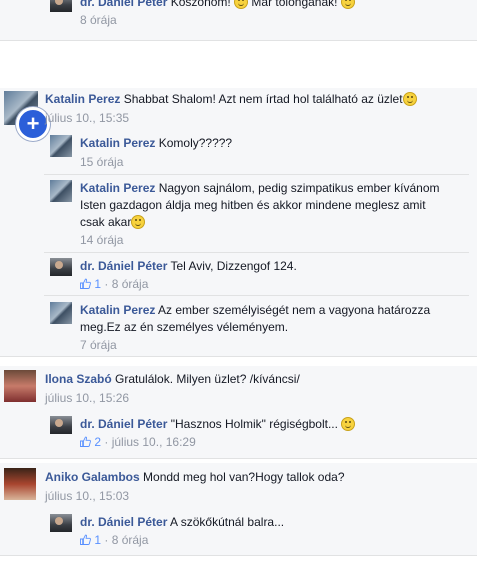 This screenshot has width=477, height=561. Describe the element at coordinates (195, 143) in the screenshot. I see `comment-body: Komoly?????` at that location.